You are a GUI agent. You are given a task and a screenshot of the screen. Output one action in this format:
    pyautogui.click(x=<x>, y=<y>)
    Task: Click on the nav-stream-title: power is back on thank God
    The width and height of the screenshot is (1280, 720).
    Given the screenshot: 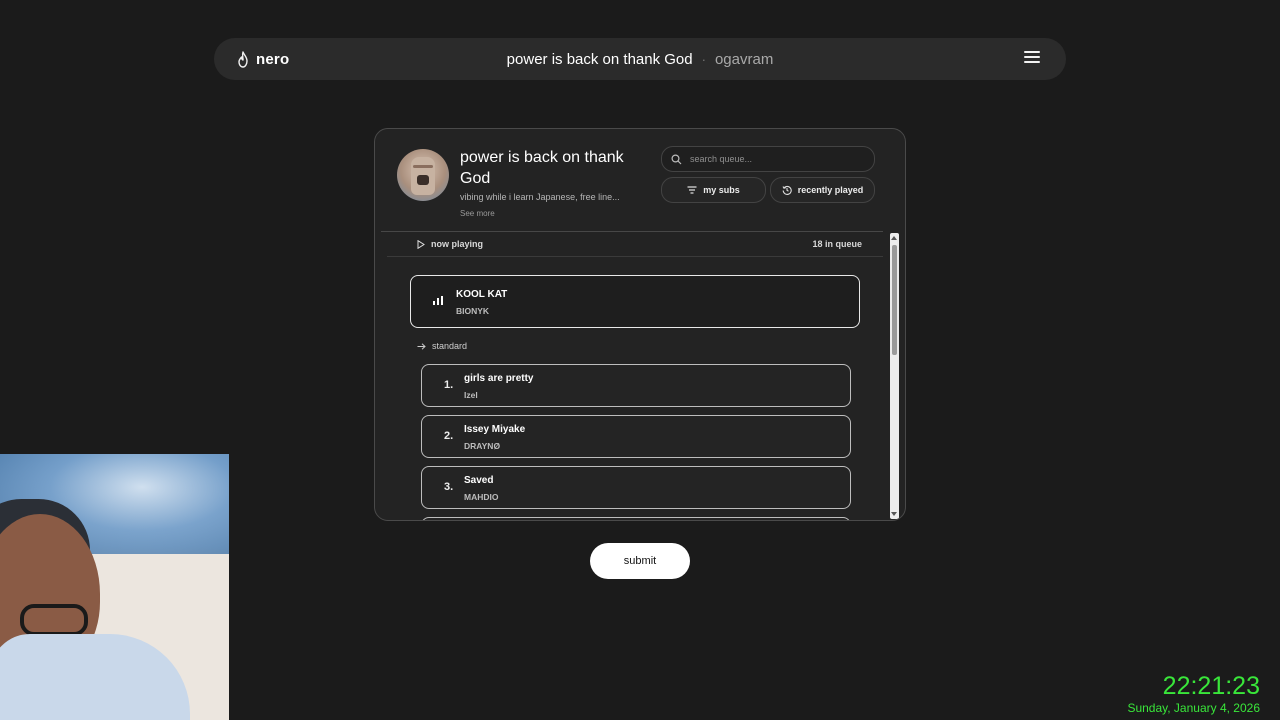 What is the action you would take?
    pyautogui.click(x=599, y=59)
    